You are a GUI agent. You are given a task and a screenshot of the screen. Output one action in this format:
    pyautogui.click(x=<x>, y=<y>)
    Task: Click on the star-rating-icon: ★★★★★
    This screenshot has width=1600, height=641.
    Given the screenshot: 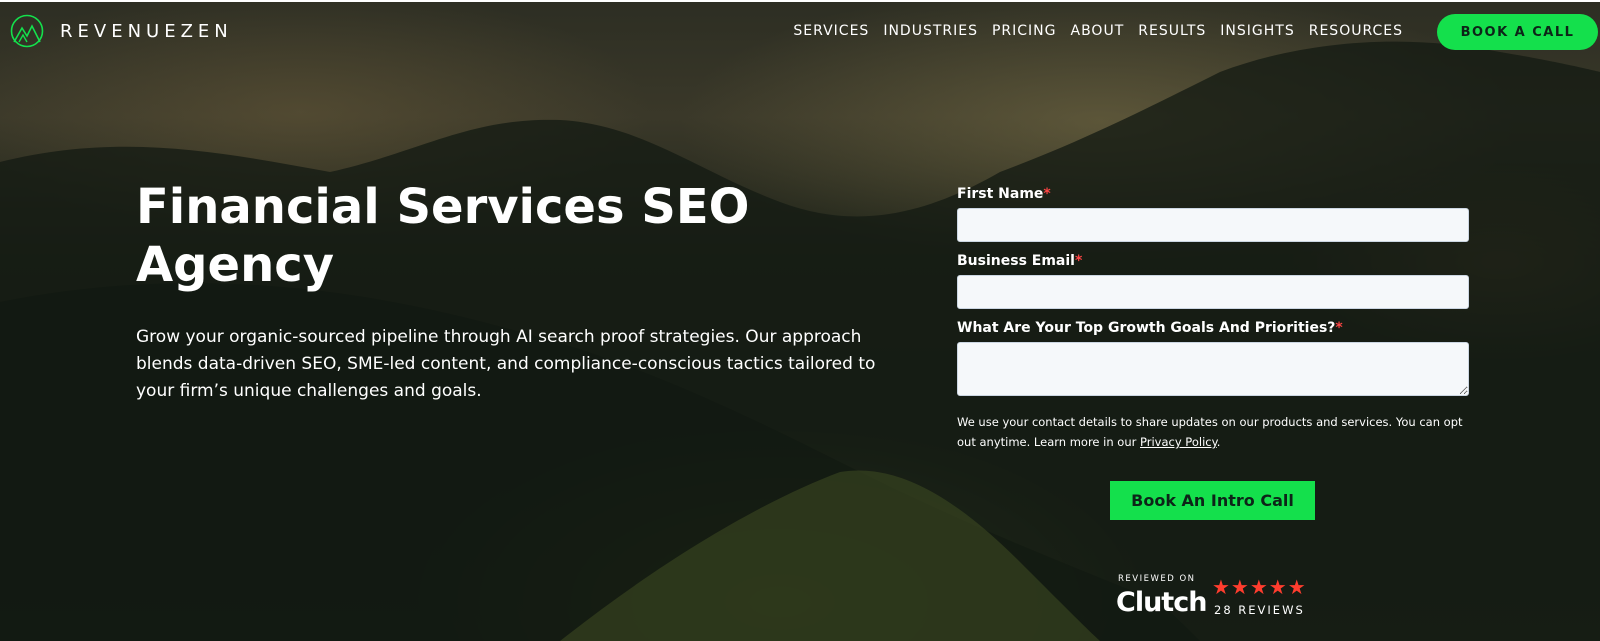 What is the action you would take?
    pyautogui.click(x=1259, y=588)
    